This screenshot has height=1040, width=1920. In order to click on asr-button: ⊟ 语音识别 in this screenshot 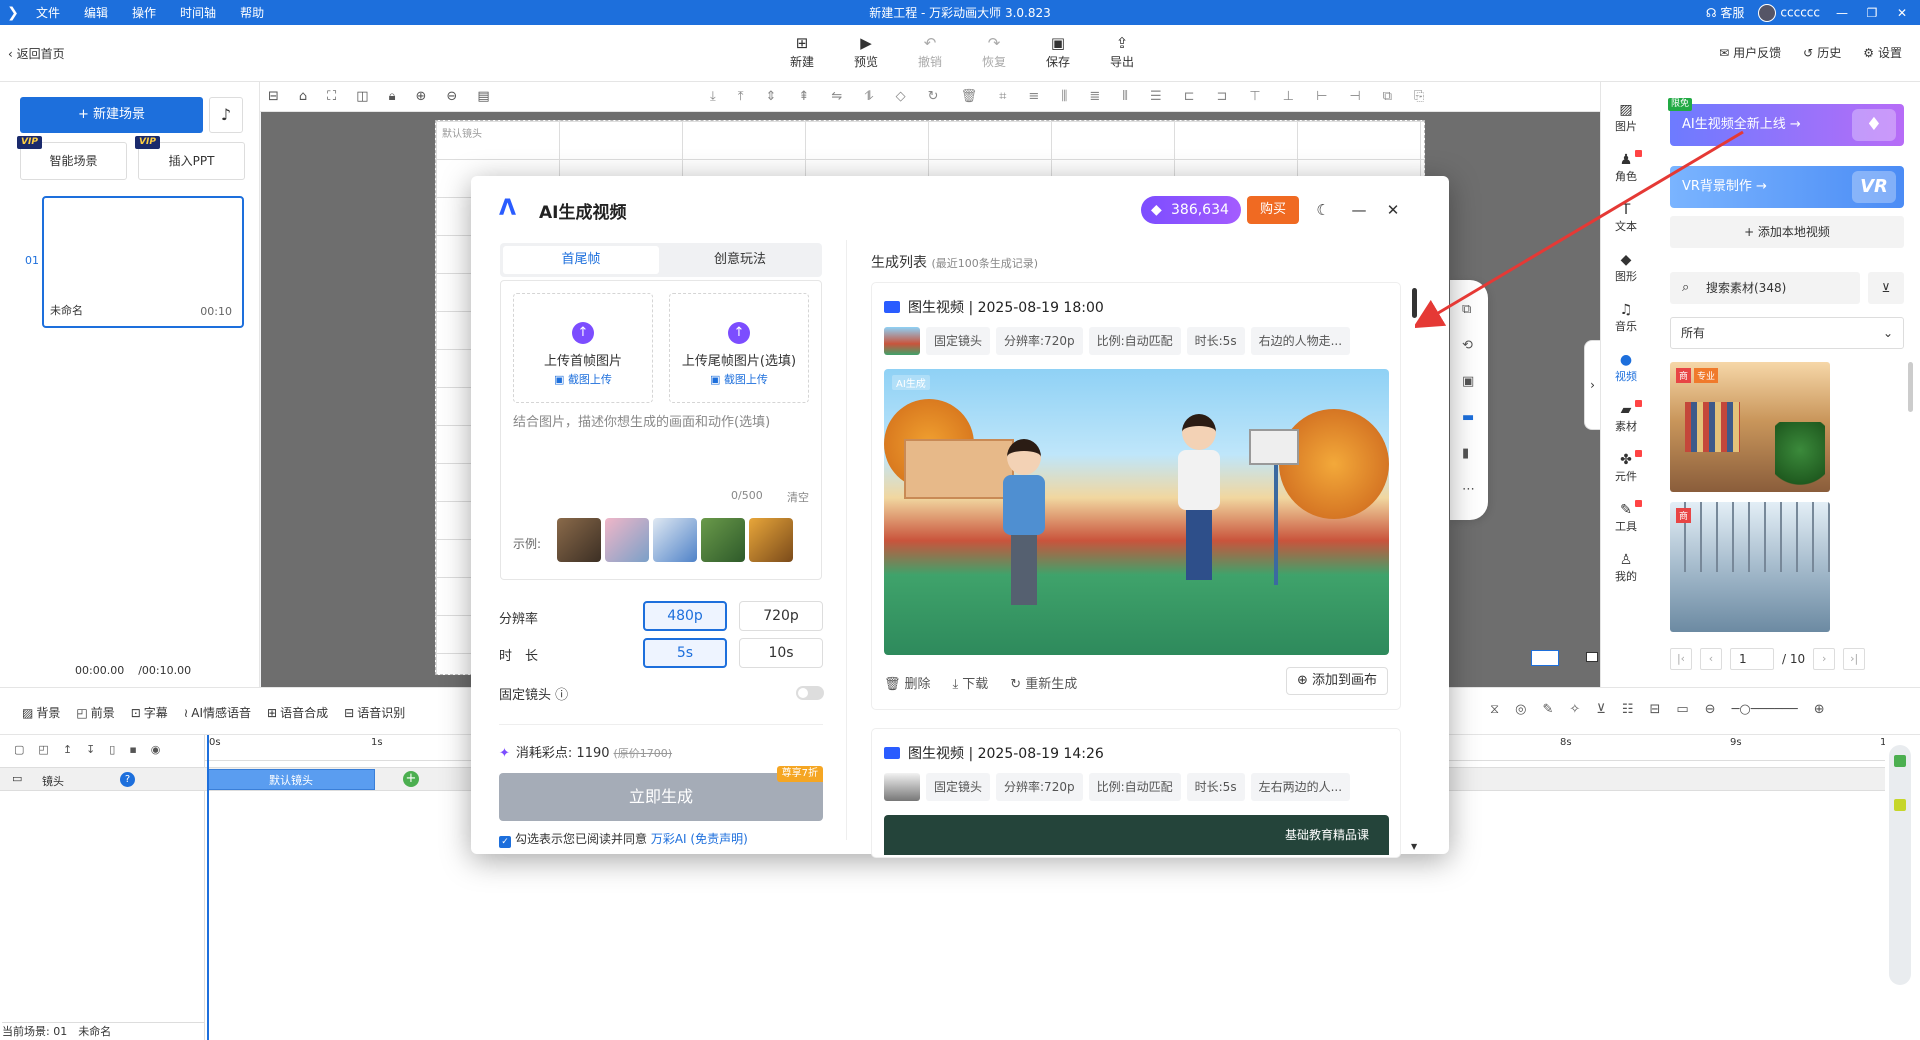, I will do `click(374, 712)`.